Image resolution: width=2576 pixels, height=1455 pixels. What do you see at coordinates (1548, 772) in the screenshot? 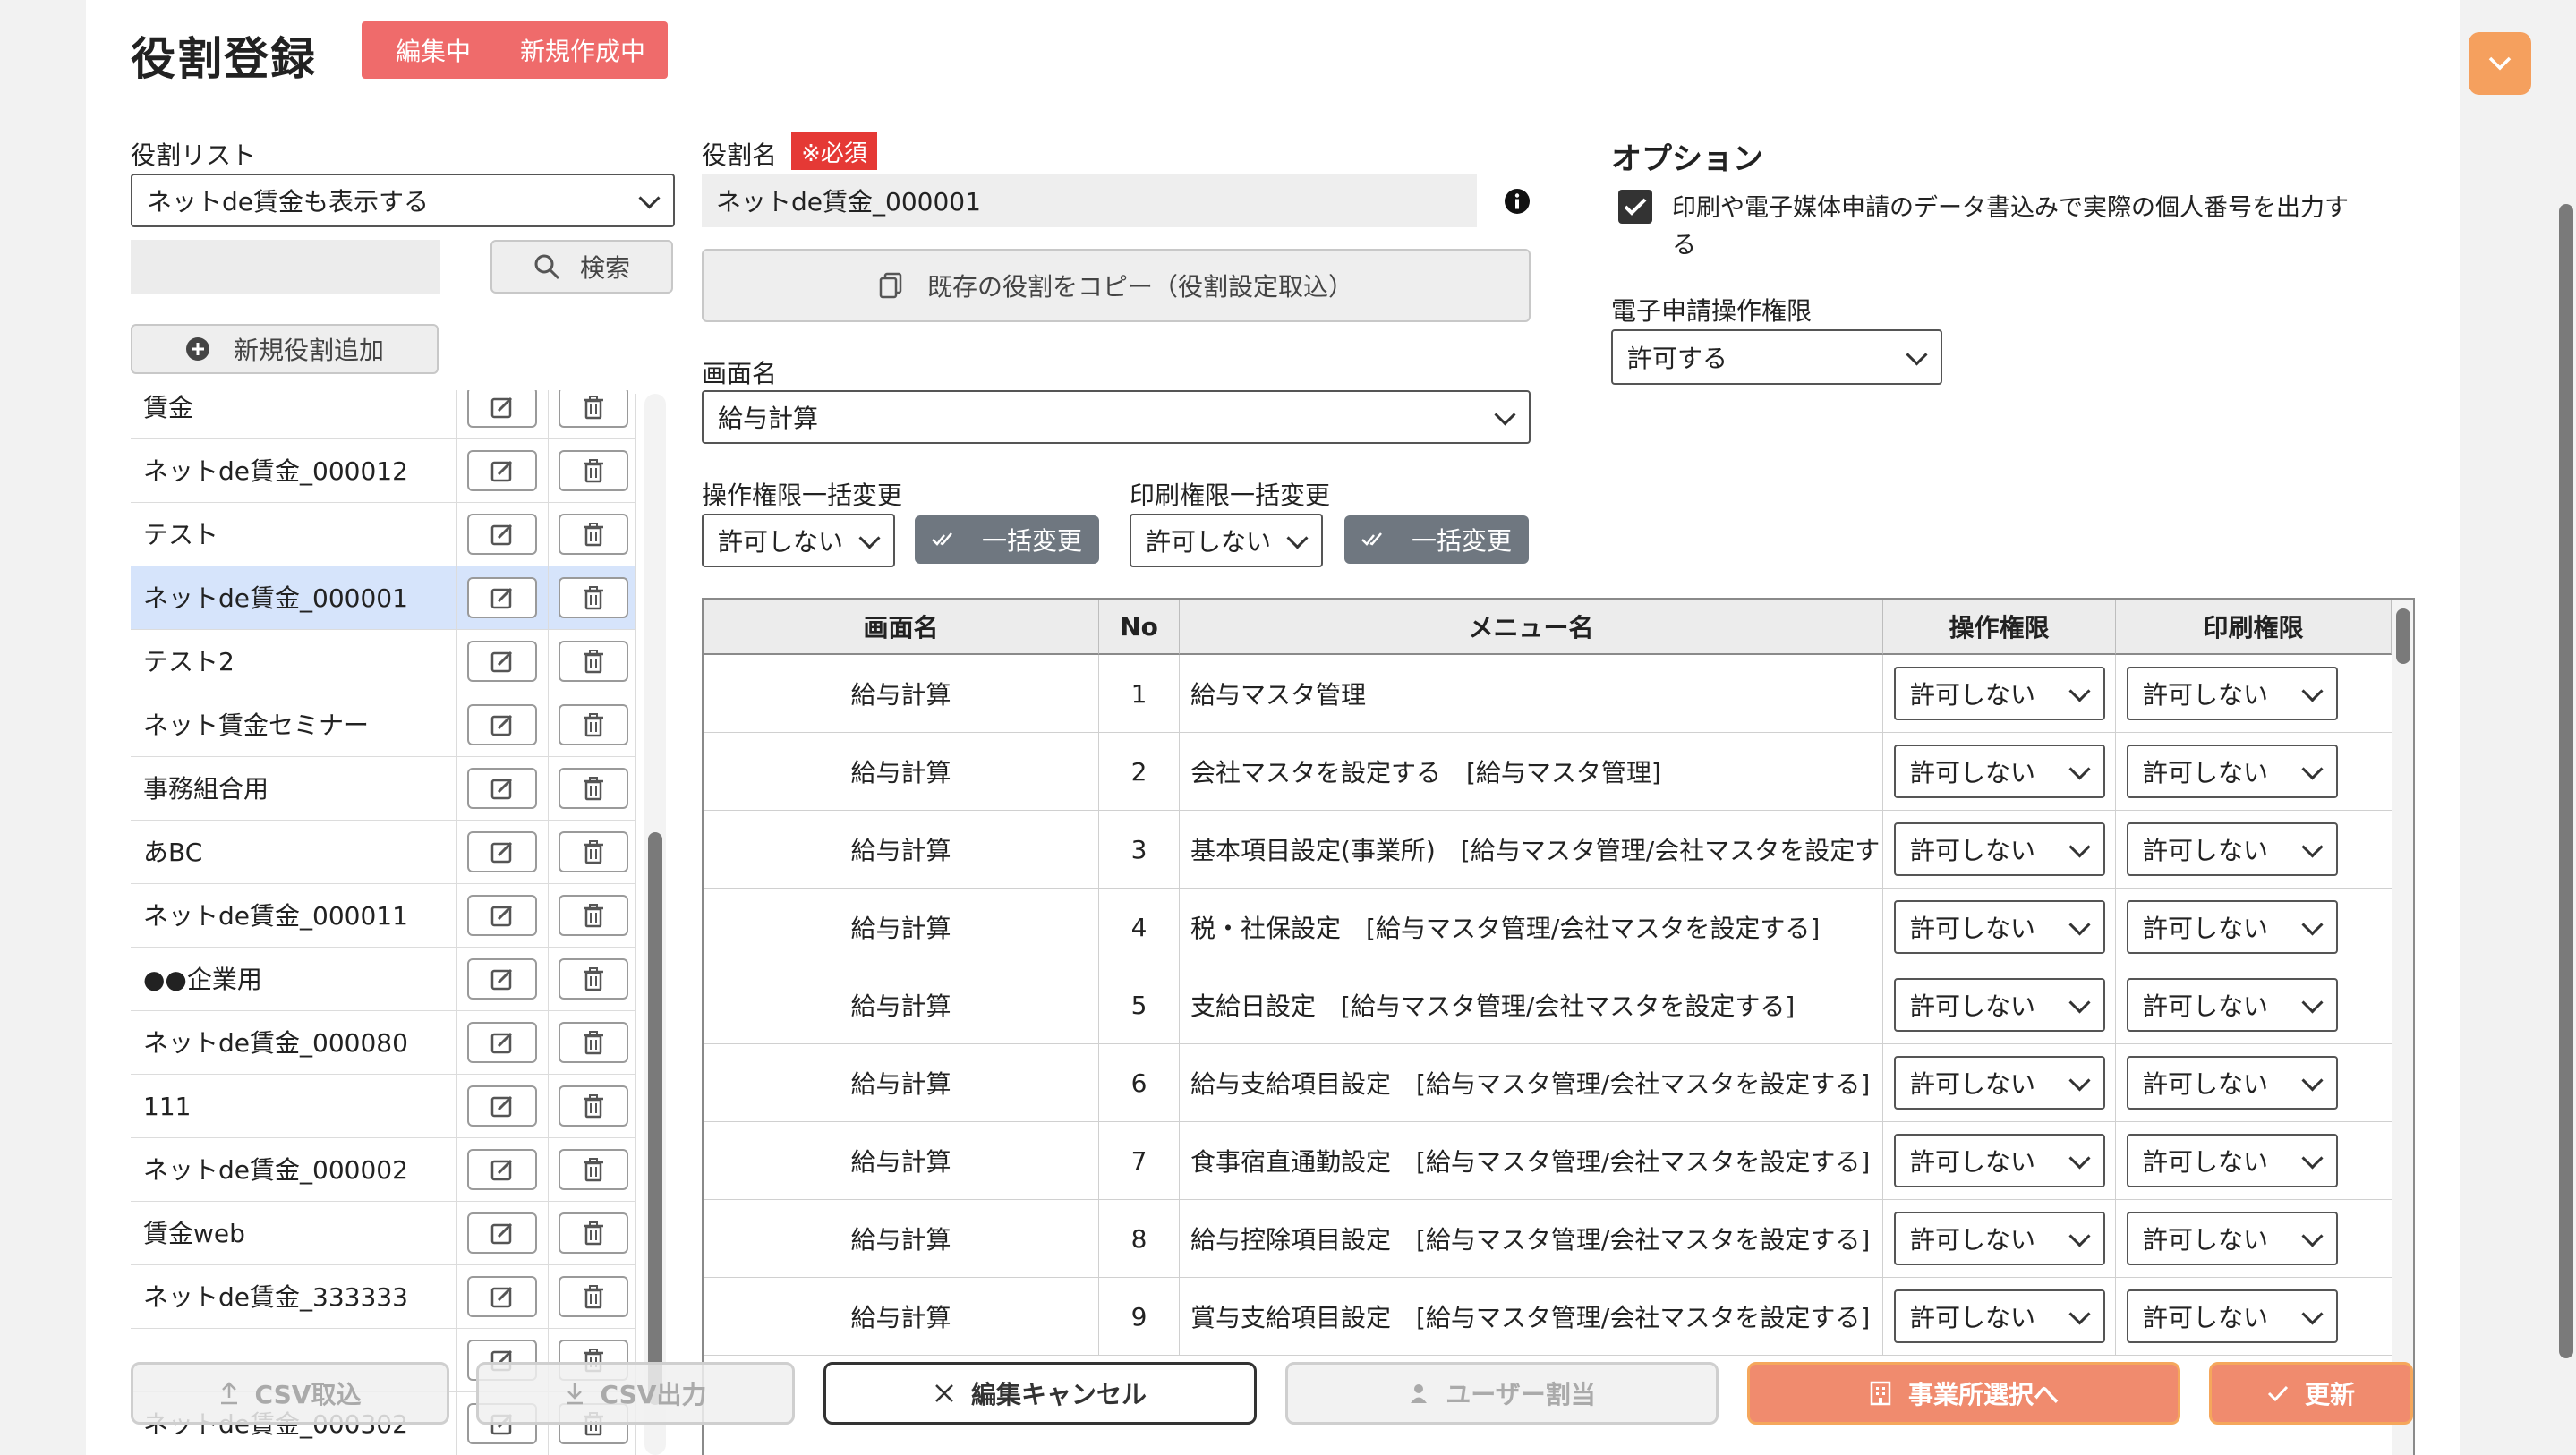
I see `table-row: 給与計算 2 会社マスタを設定する [給与マスタ管理] 許可しない 許可しない` at bounding box center [1548, 772].